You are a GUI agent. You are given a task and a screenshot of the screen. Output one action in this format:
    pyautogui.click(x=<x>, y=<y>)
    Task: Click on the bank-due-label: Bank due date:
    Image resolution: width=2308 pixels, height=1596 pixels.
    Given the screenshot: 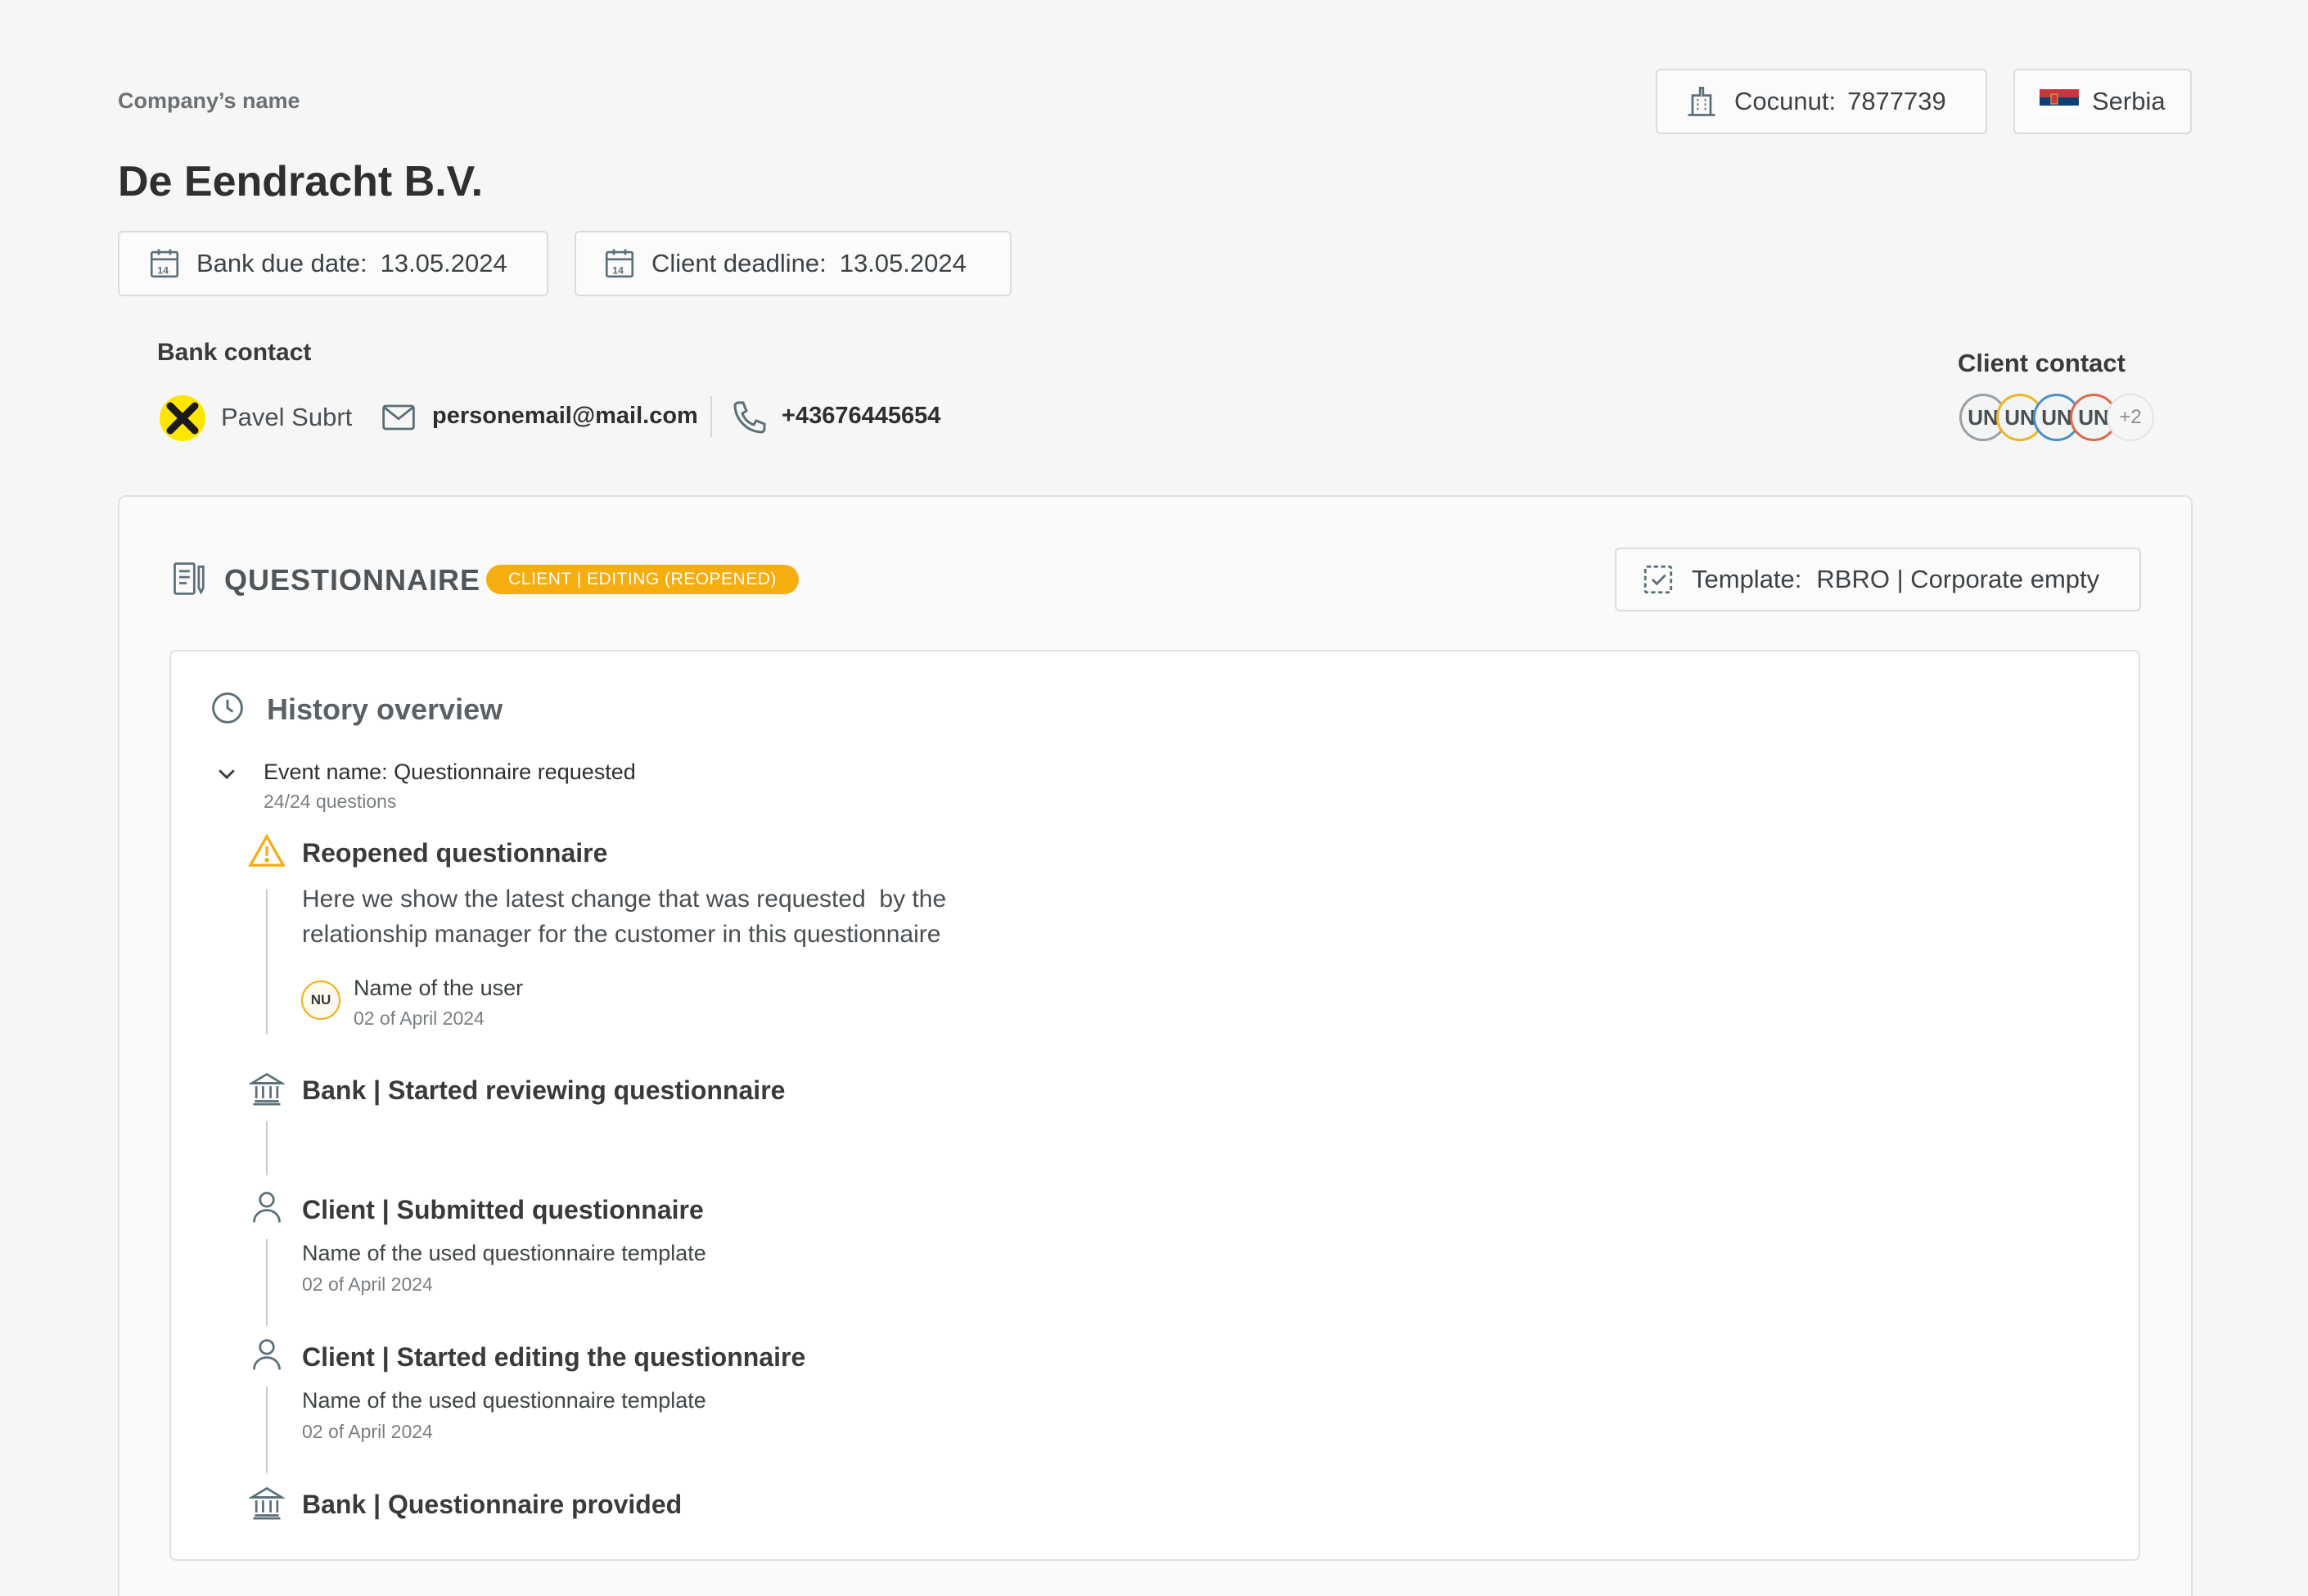 What is the action you would take?
    pyautogui.click(x=281, y=263)
    